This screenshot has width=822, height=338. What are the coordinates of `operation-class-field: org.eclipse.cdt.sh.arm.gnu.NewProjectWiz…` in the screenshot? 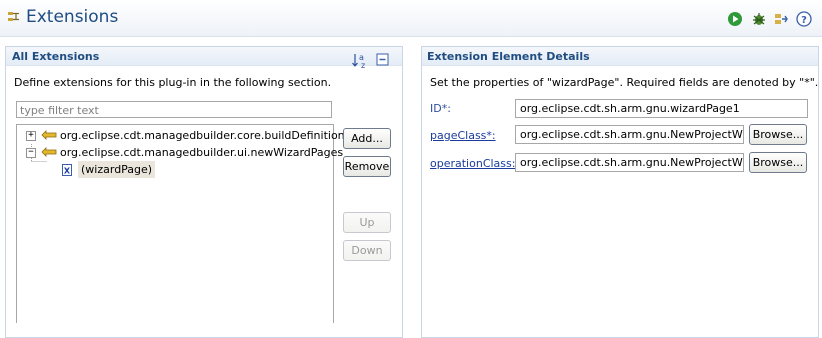 It's located at (629, 162).